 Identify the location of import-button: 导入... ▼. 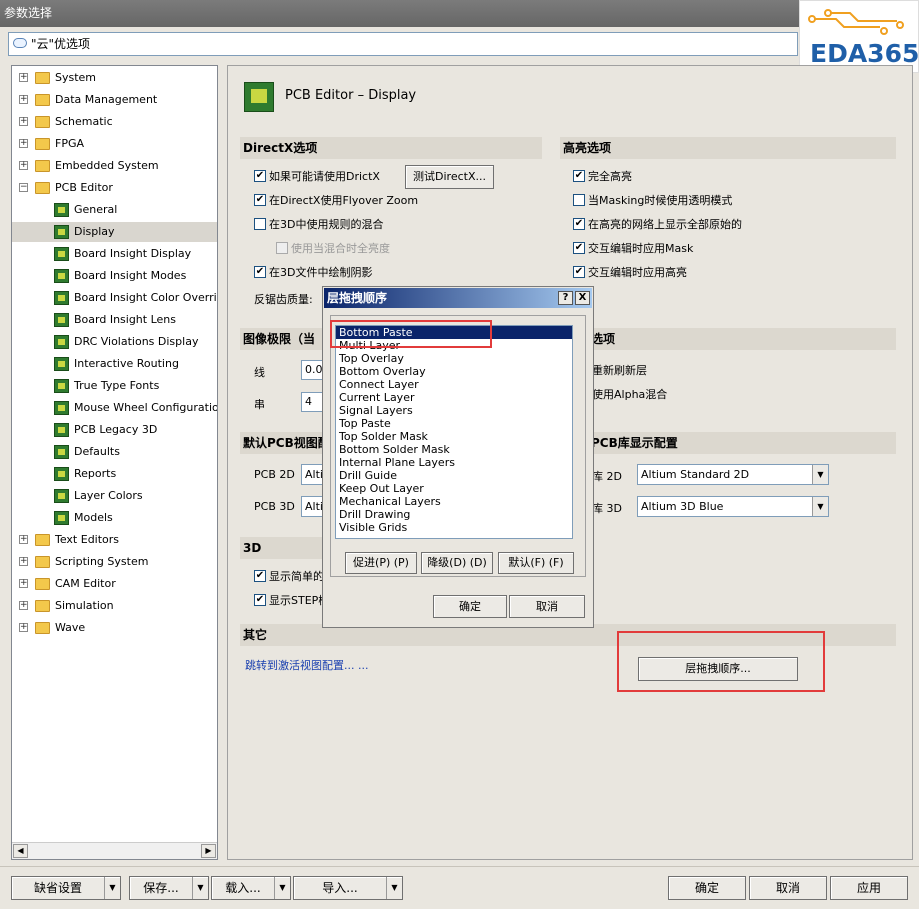
(348, 888).